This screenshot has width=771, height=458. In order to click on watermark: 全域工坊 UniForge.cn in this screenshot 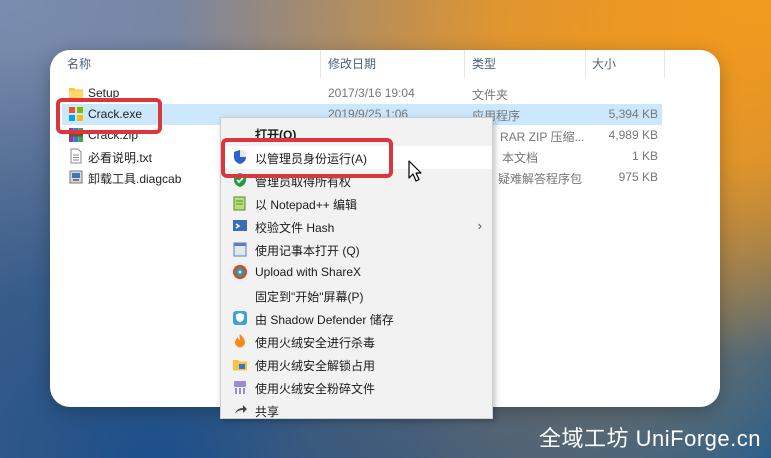, I will do `click(650, 438)`.